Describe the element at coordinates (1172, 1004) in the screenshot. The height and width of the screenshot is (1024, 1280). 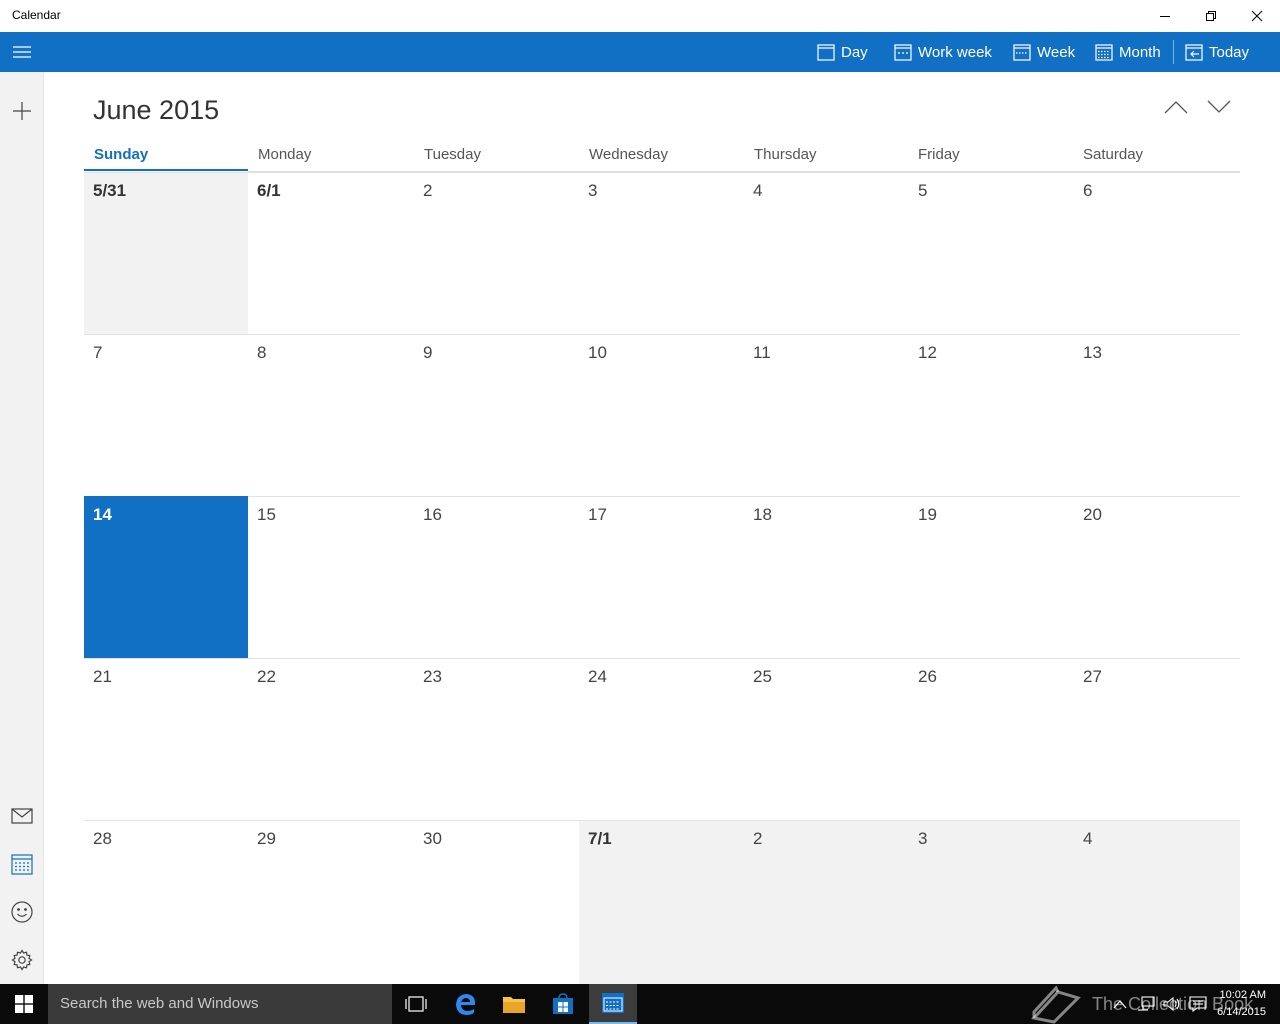
I see `volume-icon` at that location.